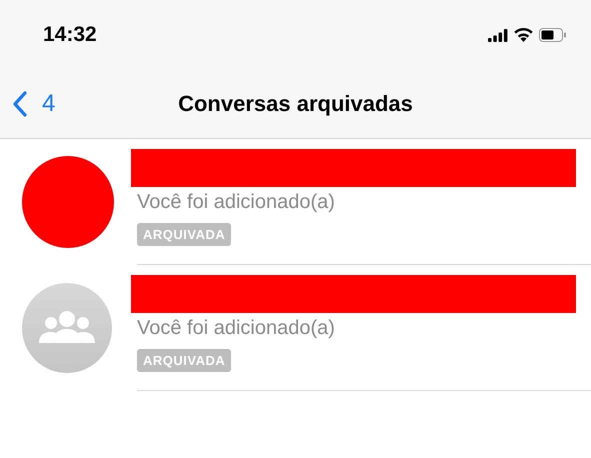  What do you see at coordinates (498, 35) in the screenshot?
I see `signal-icon` at bounding box center [498, 35].